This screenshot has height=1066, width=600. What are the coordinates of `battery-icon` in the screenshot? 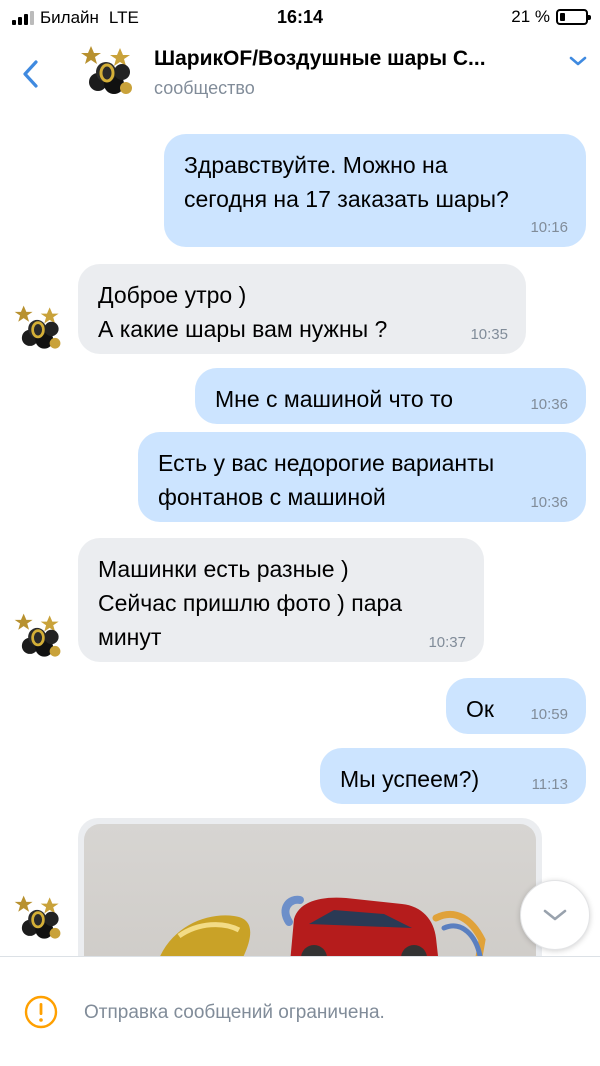 It's located at (573, 17).